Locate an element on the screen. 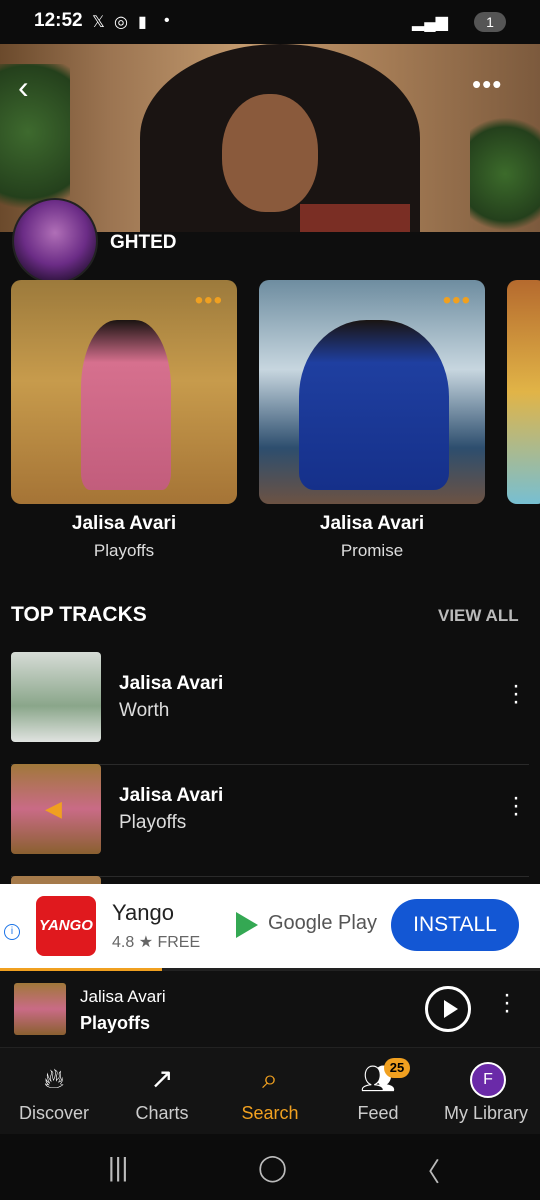  search-icon: ⌕ is located at coordinates (270, 1078).